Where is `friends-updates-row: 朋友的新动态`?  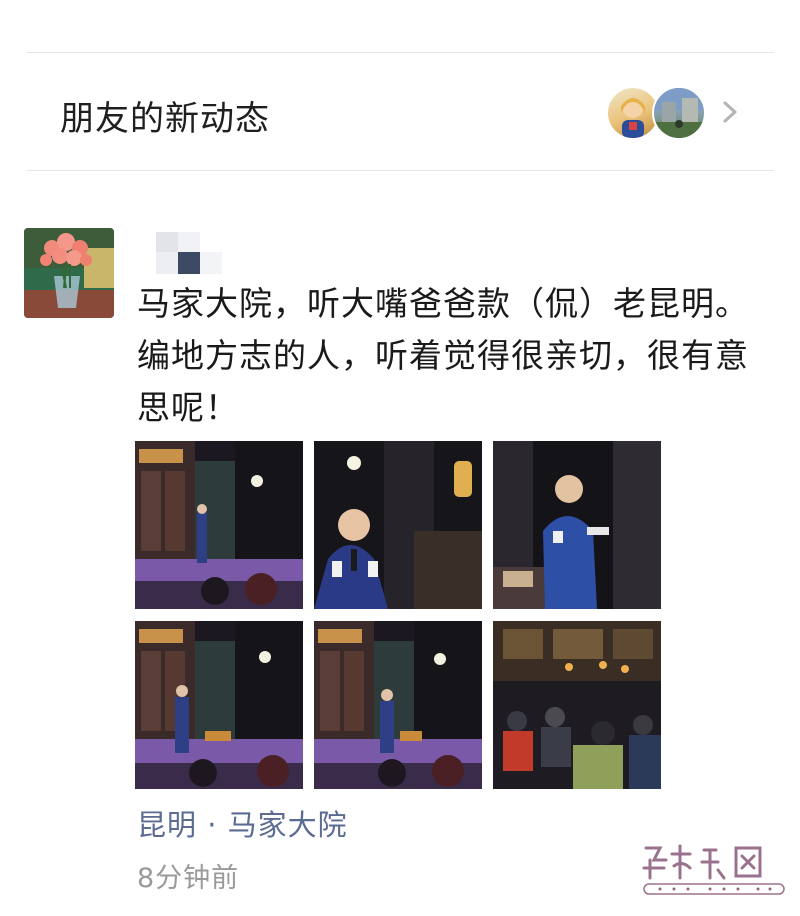 friends-updates-row: 朋友的新动态 is located at coordinates (400, 111).